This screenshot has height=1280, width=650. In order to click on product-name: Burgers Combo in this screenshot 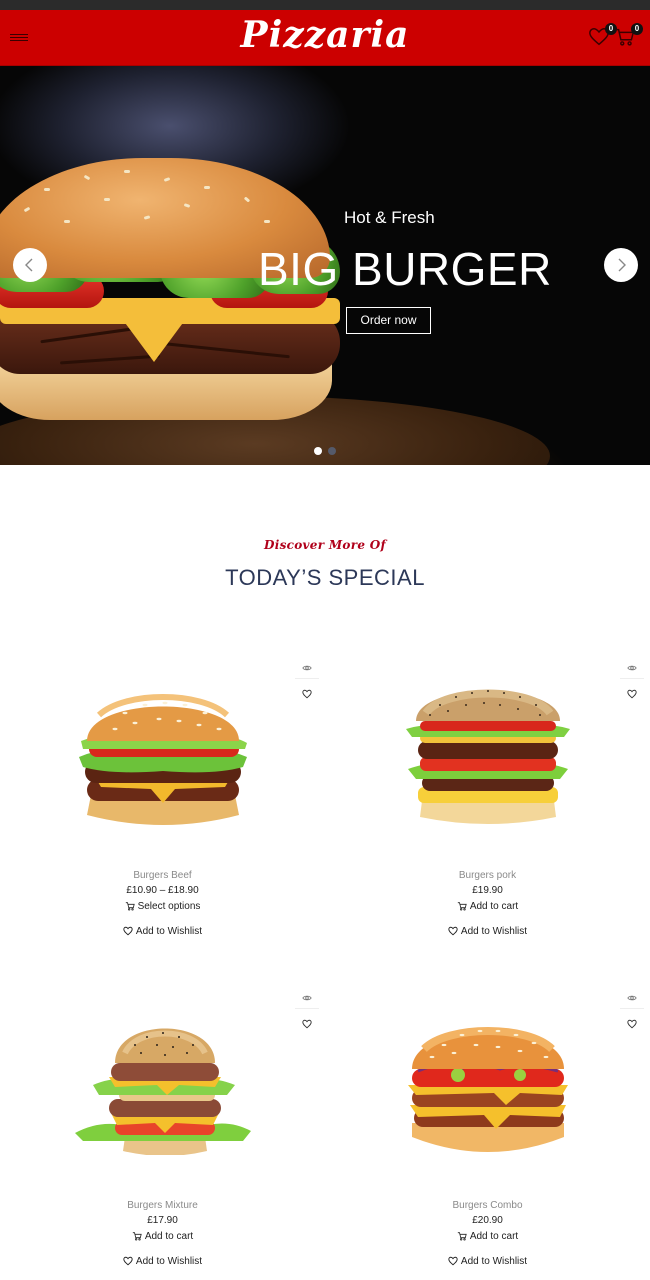, I will do `click(487, 1205)`.